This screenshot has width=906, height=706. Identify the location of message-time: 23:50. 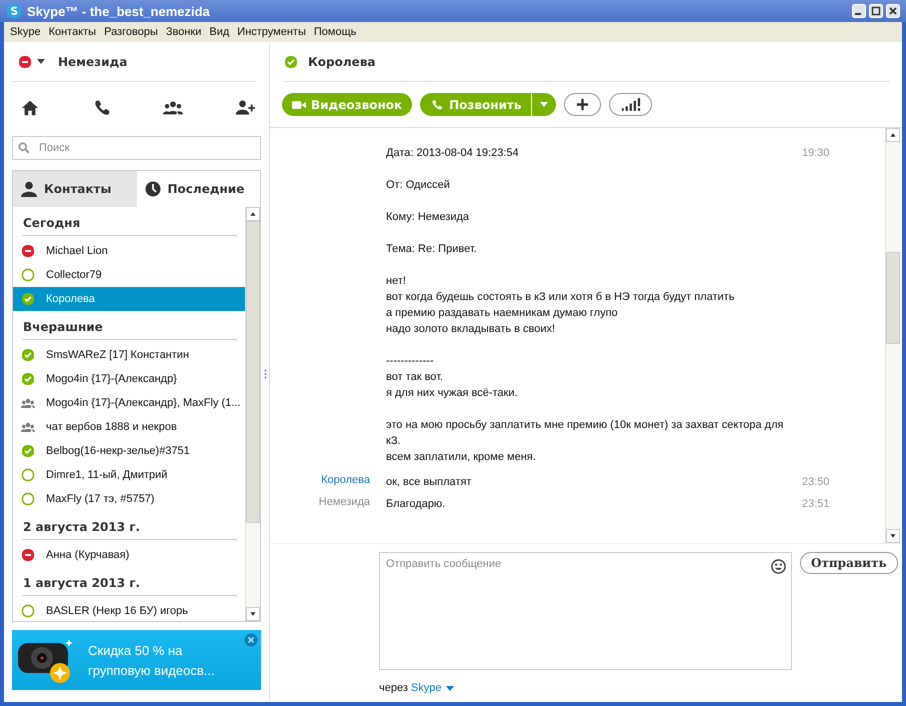
(816, 482).